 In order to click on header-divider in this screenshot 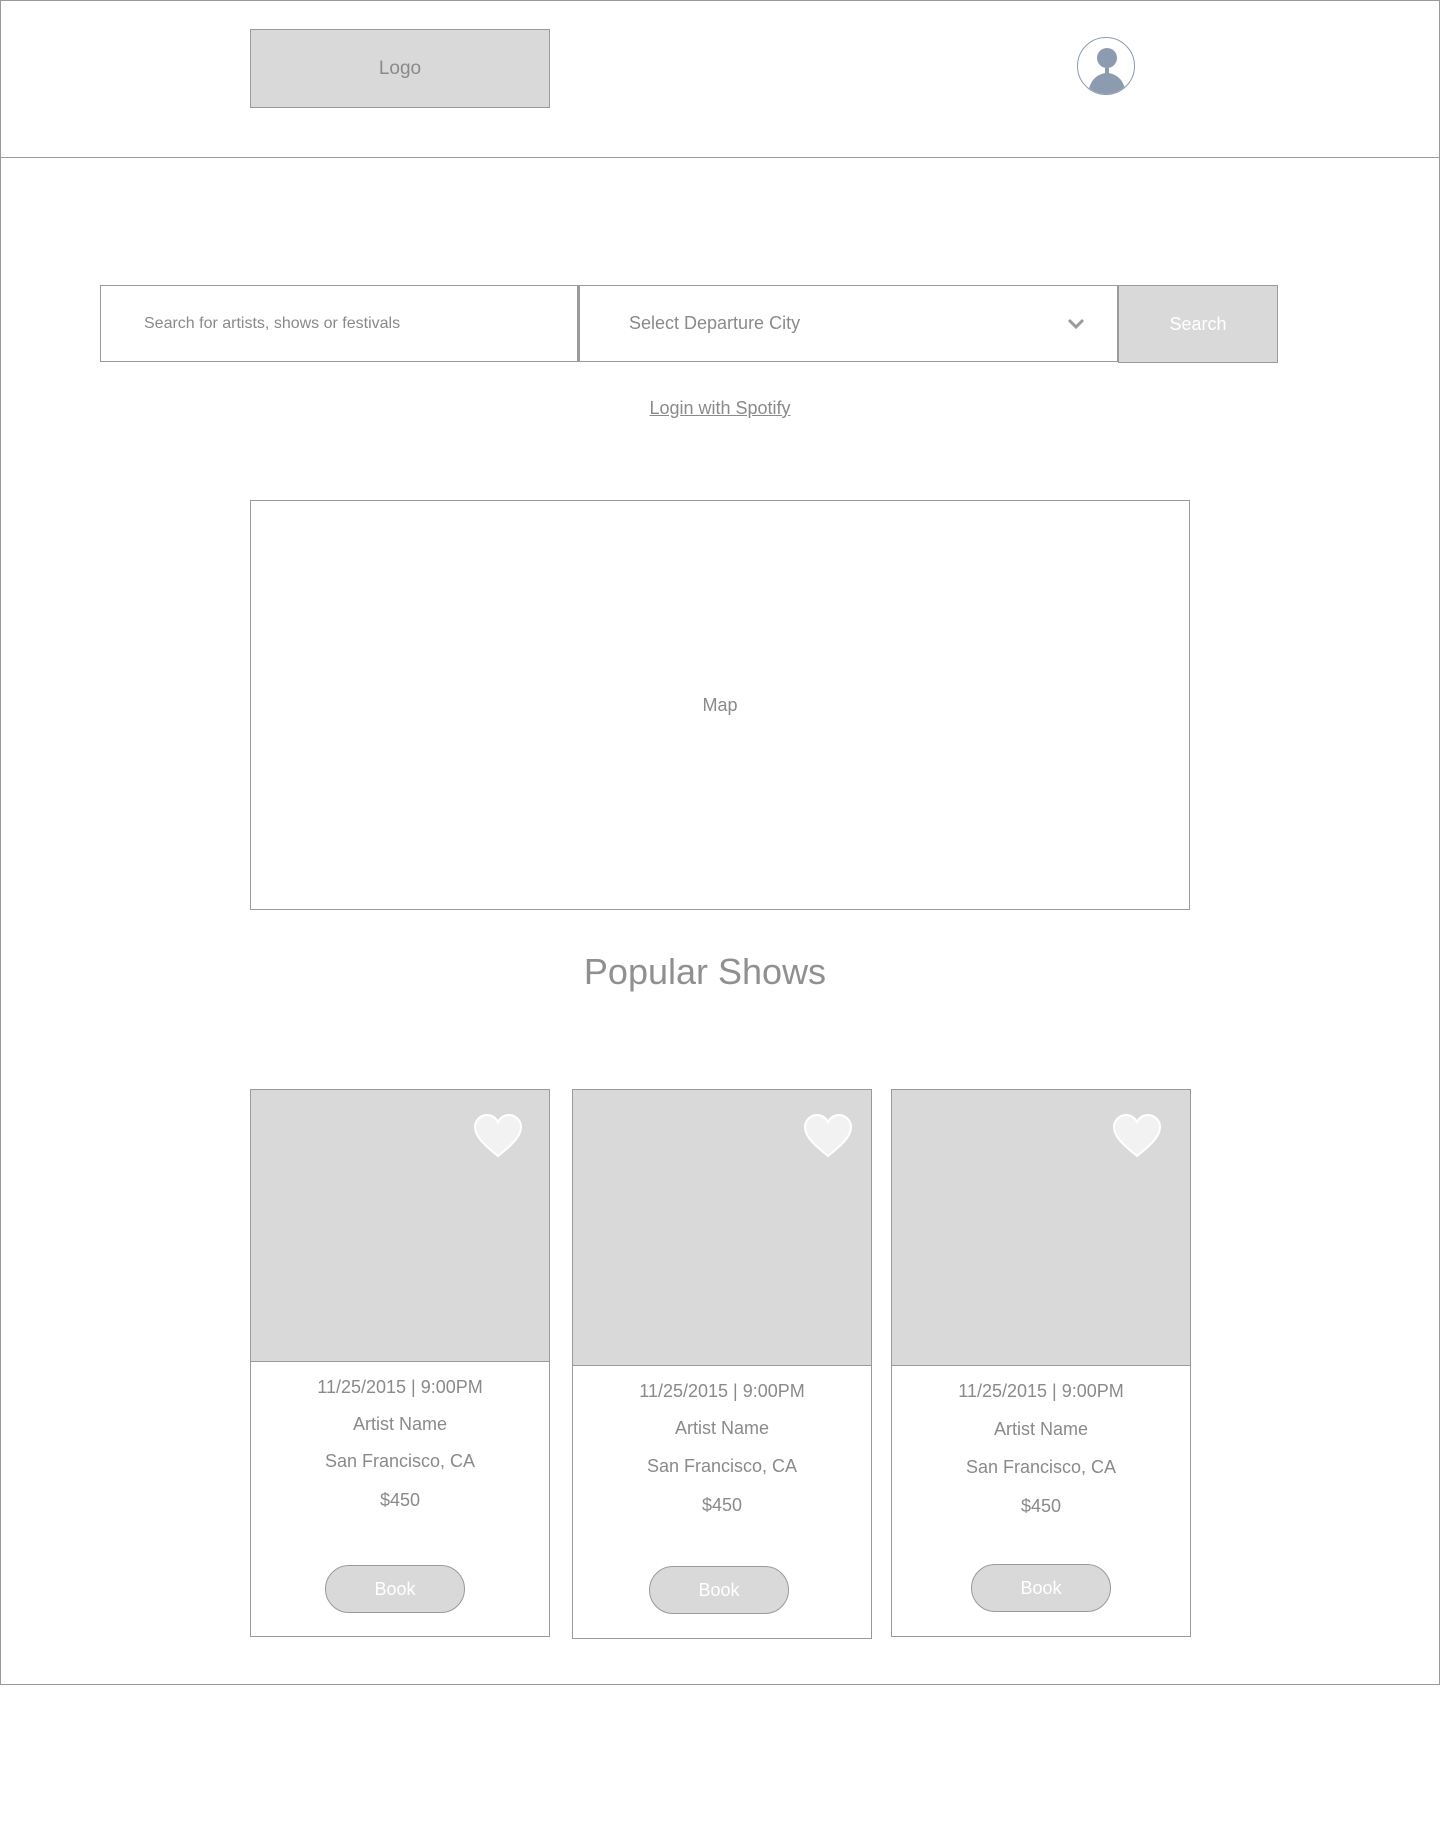, I will do `click(720, 157)`.